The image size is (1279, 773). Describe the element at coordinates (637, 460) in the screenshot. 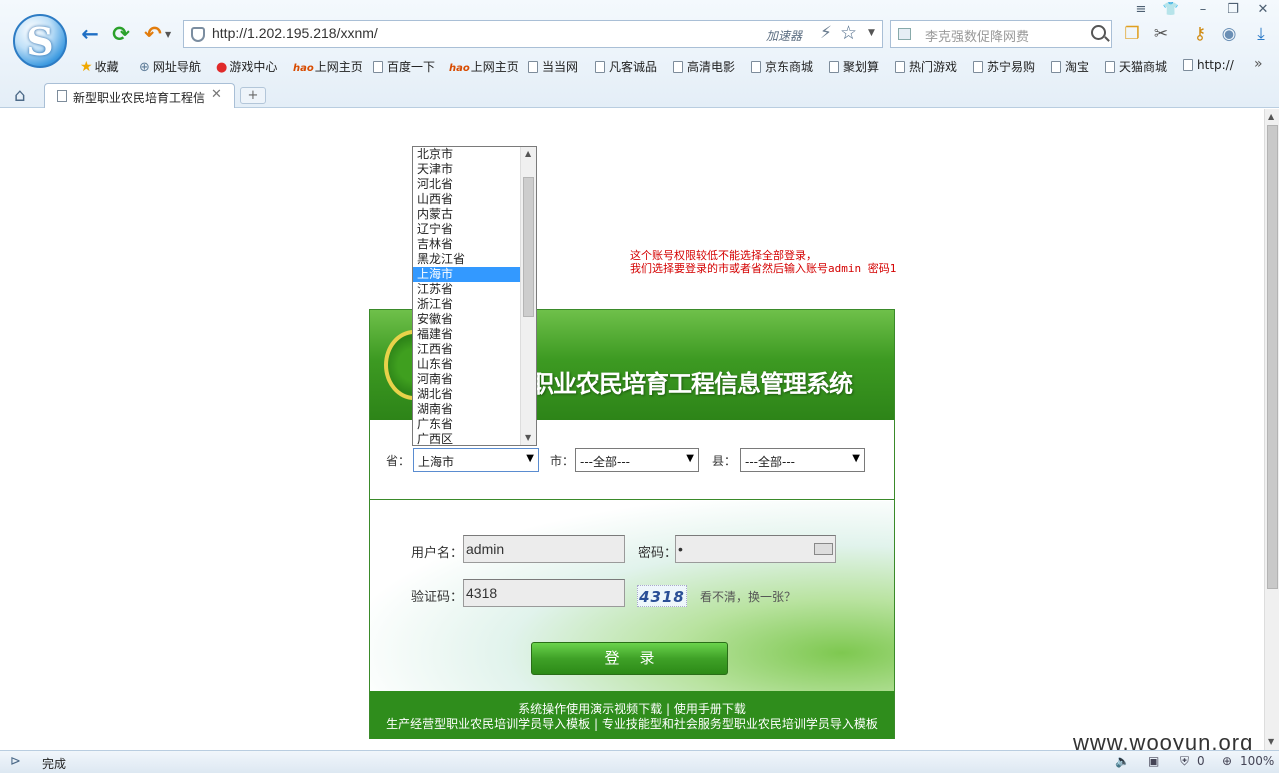

I see `city-select: ---全部--- ▼` at that location.